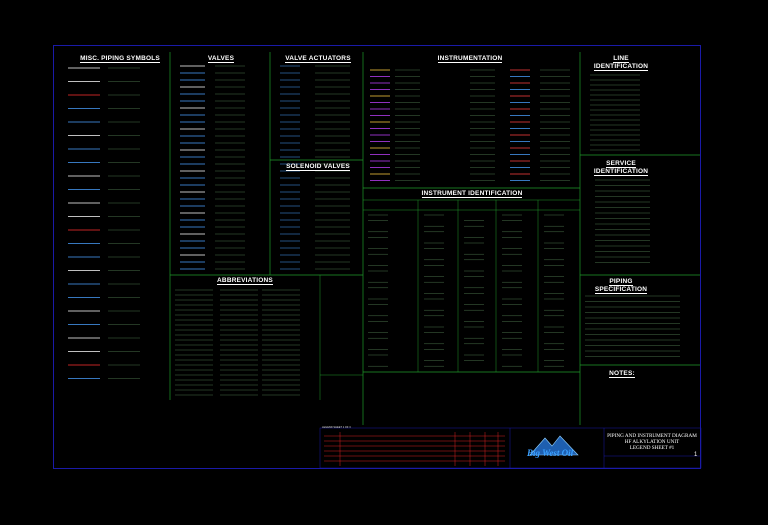  What do you see at coordinates (621, 168) in the screenshot?
I see `header-service-identification: SERVICE IDENTIFICATION` at bounding box center [621, 168].